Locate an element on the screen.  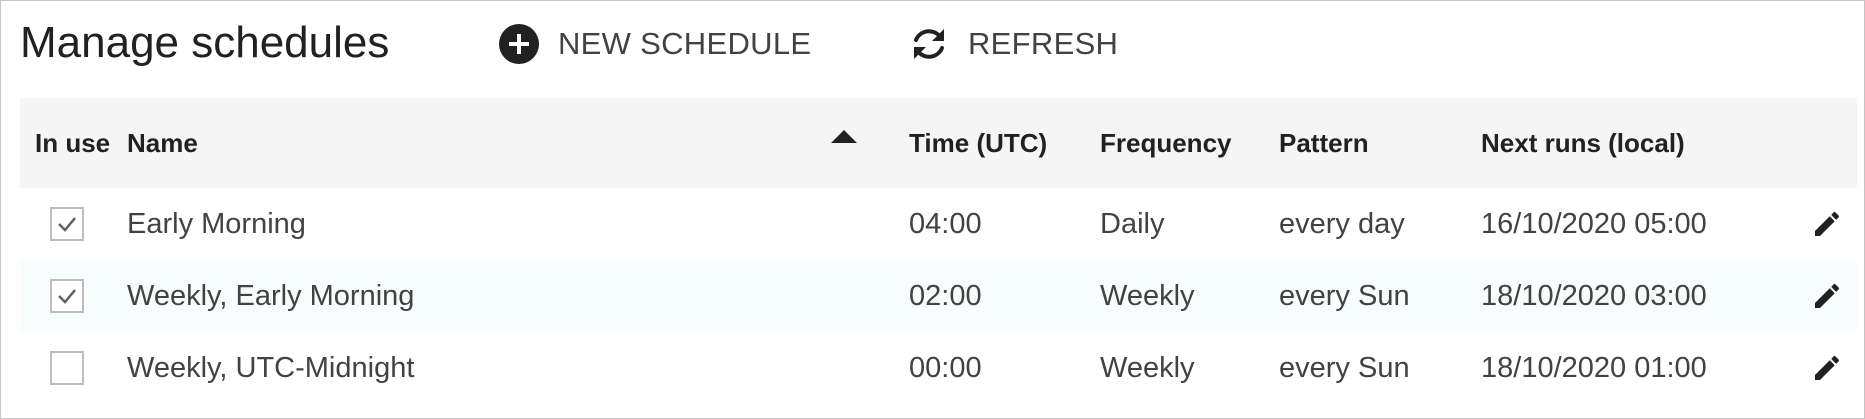
schedule-next-runs: 18/10/2020 01:00 is located at coordinates (1594, 368).